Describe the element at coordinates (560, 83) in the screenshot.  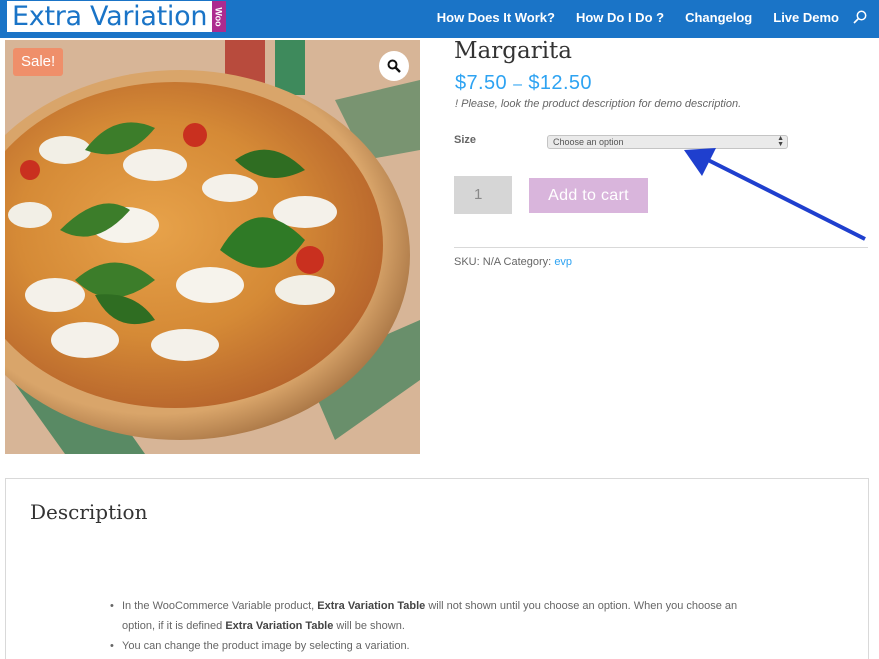
I see `price-high: $12.50` at that location.